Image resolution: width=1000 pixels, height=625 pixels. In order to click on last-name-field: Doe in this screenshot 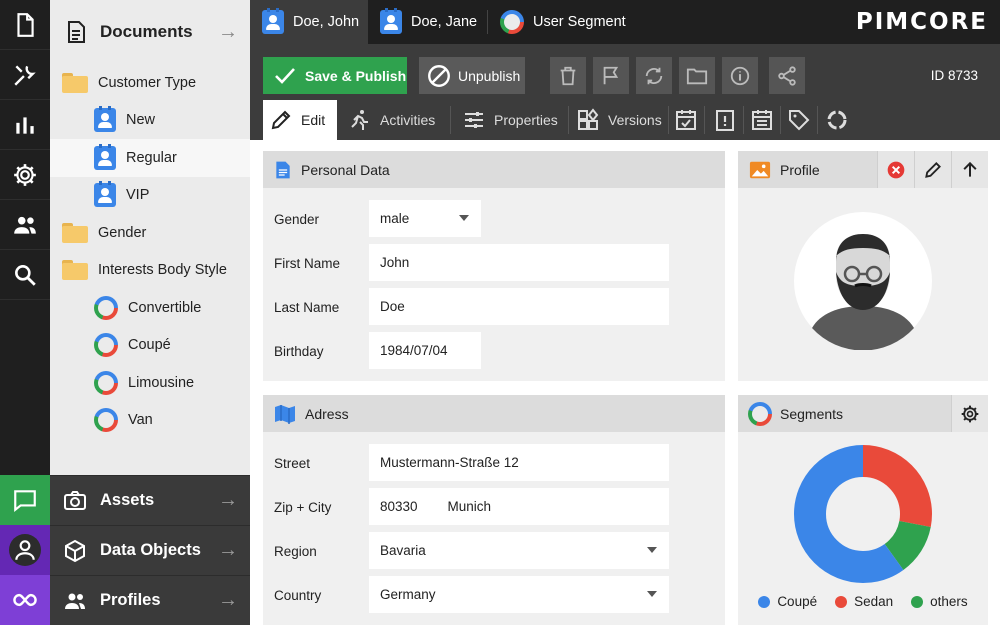, I will do `click(519, 306)`.